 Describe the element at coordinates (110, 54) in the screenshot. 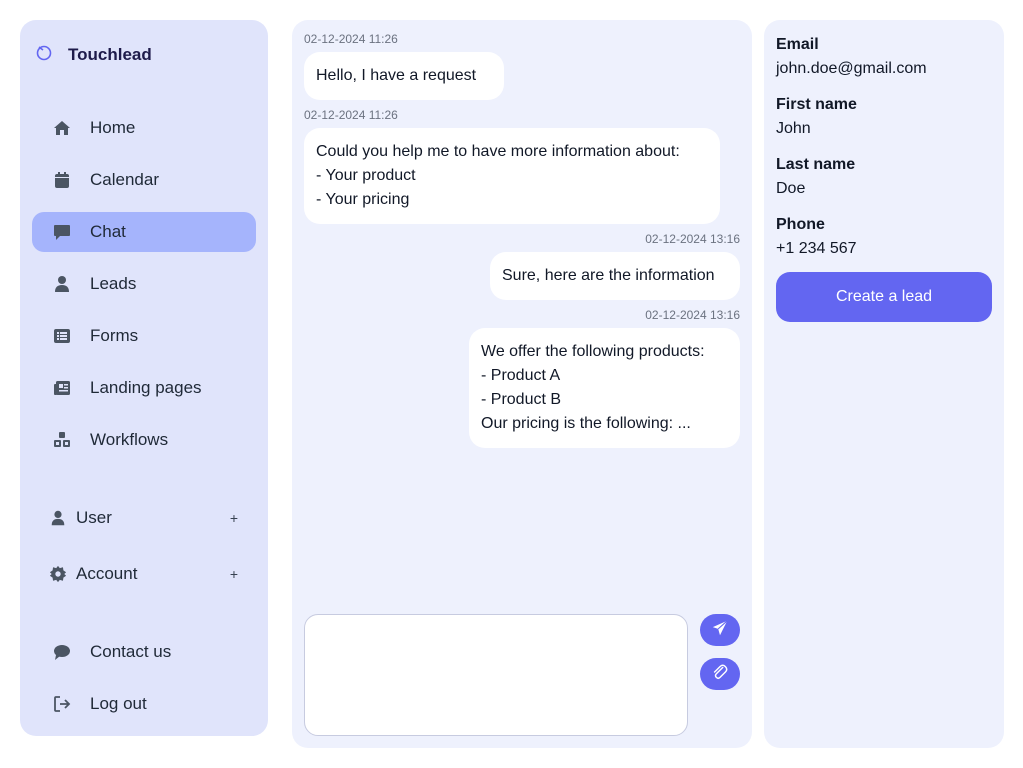

I see `brand-name: Touchlead` at that location.